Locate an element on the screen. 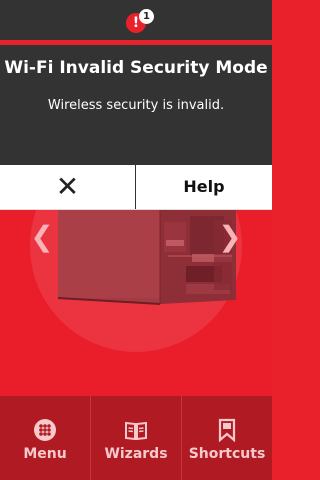 The width and height of the screenshot is (320, 480). bottom-navigation: Menu Wizards Shortcuts is located at coordinates (136, 438).